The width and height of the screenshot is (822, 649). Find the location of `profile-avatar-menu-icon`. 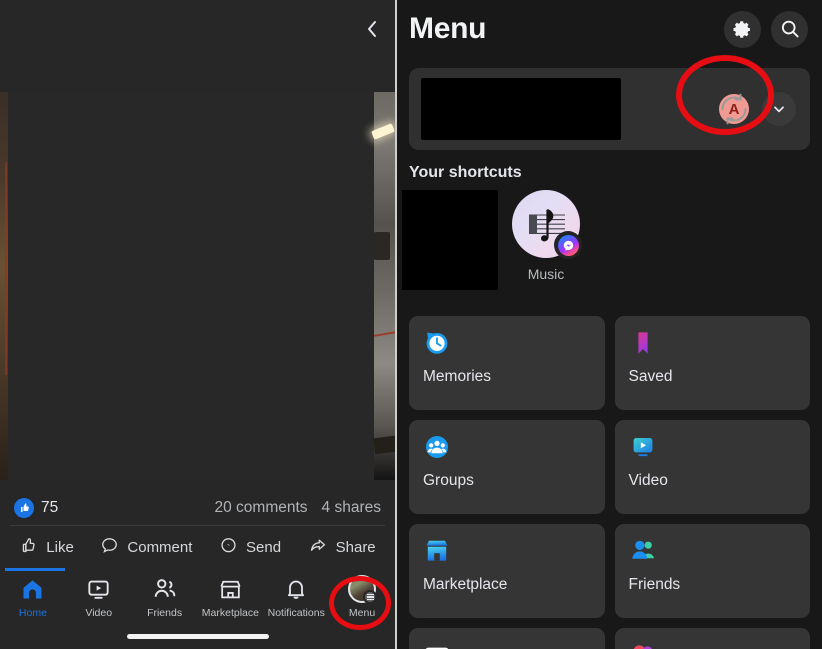

profile-avatar-menu-icon is located at coordinates (363, 589).